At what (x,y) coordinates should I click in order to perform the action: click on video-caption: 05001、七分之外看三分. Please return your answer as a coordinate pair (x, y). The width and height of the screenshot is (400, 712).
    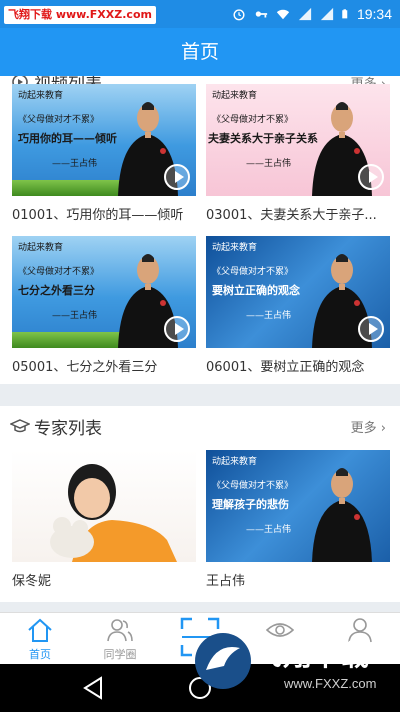
    Looking at the image, I should click on (85, 367).